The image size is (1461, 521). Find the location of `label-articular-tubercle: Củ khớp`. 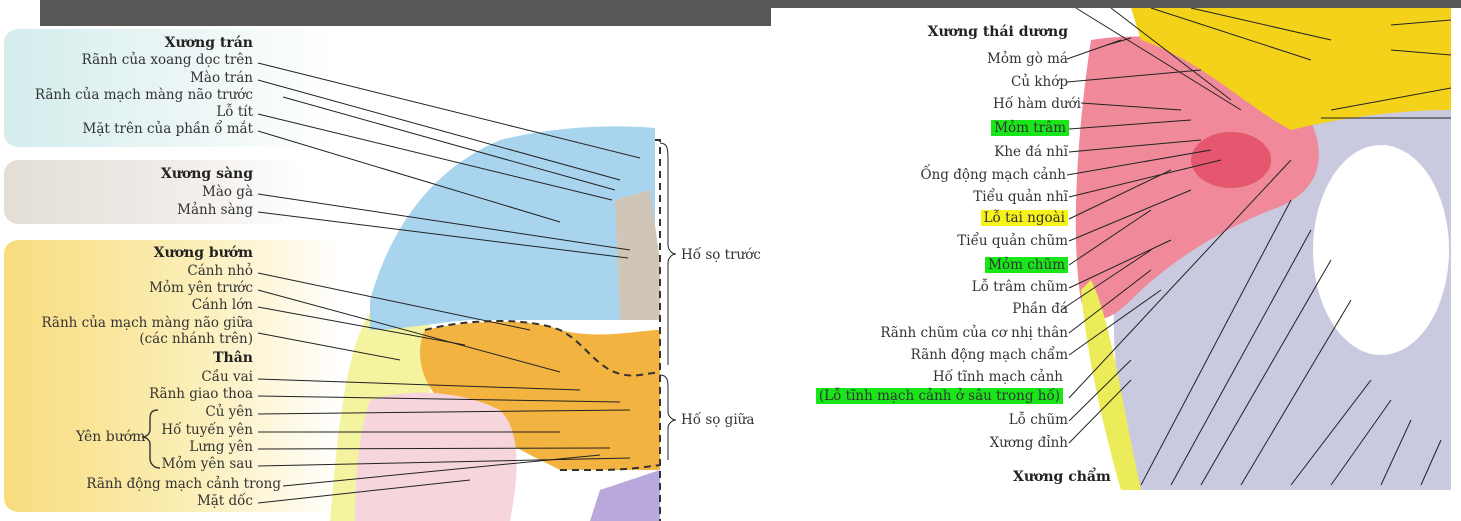

label-articular-tubercle: Củ khớp is located at coordinates (1039, 82).